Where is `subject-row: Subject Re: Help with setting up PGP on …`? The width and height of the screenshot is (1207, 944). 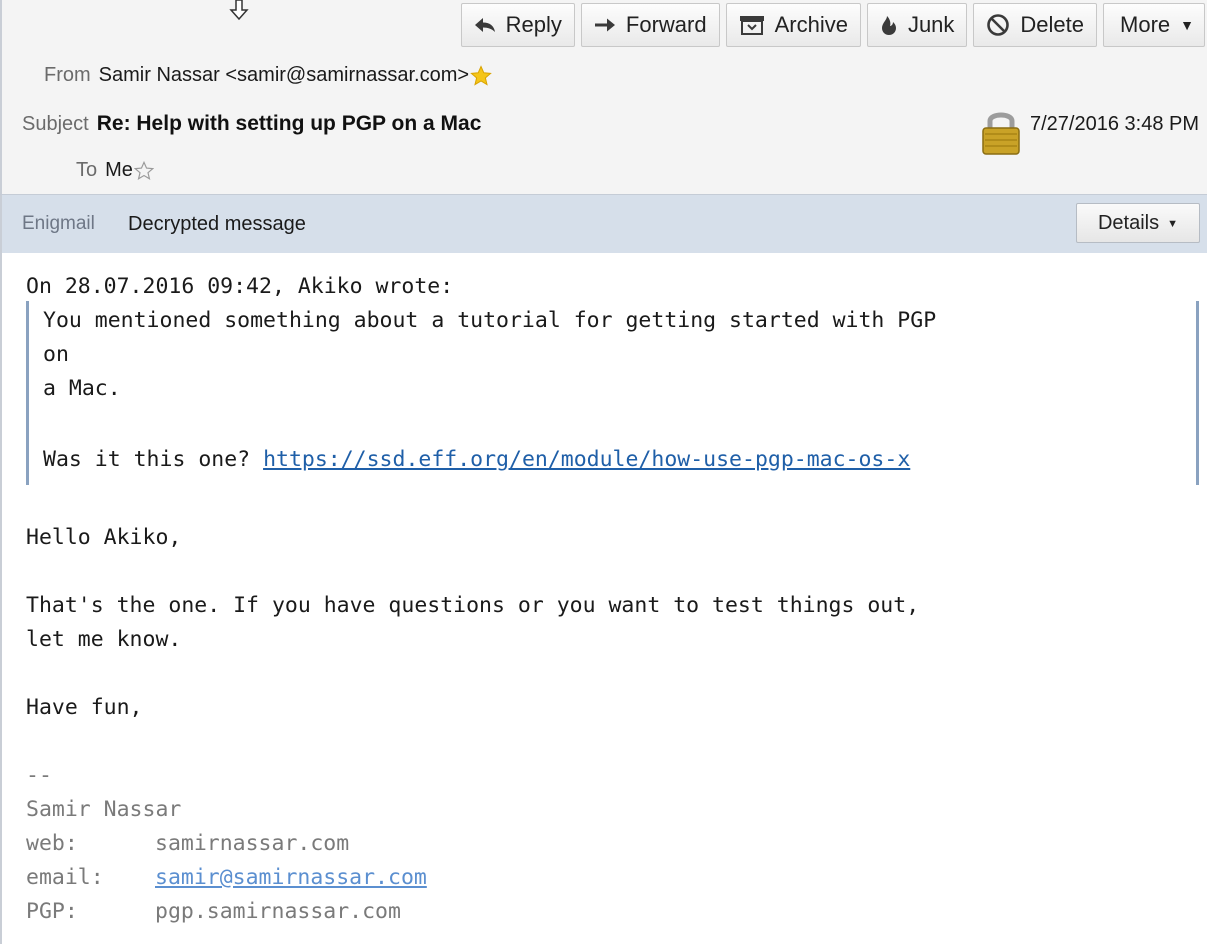 subject-row: Subject Re: Help with setting up PGP on … is located at coordinates (251, 124).